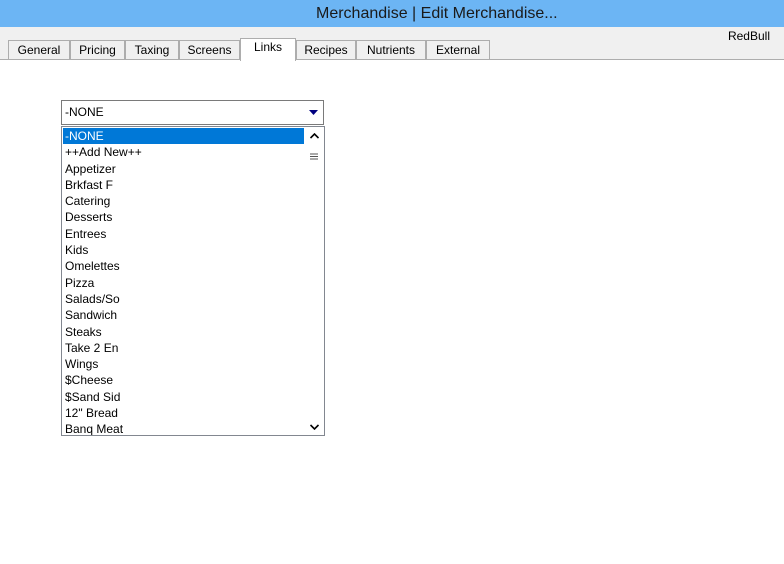 This screenshot has height=564, width=784. I want to click on list-item: Omelettes, so click(183, 266).